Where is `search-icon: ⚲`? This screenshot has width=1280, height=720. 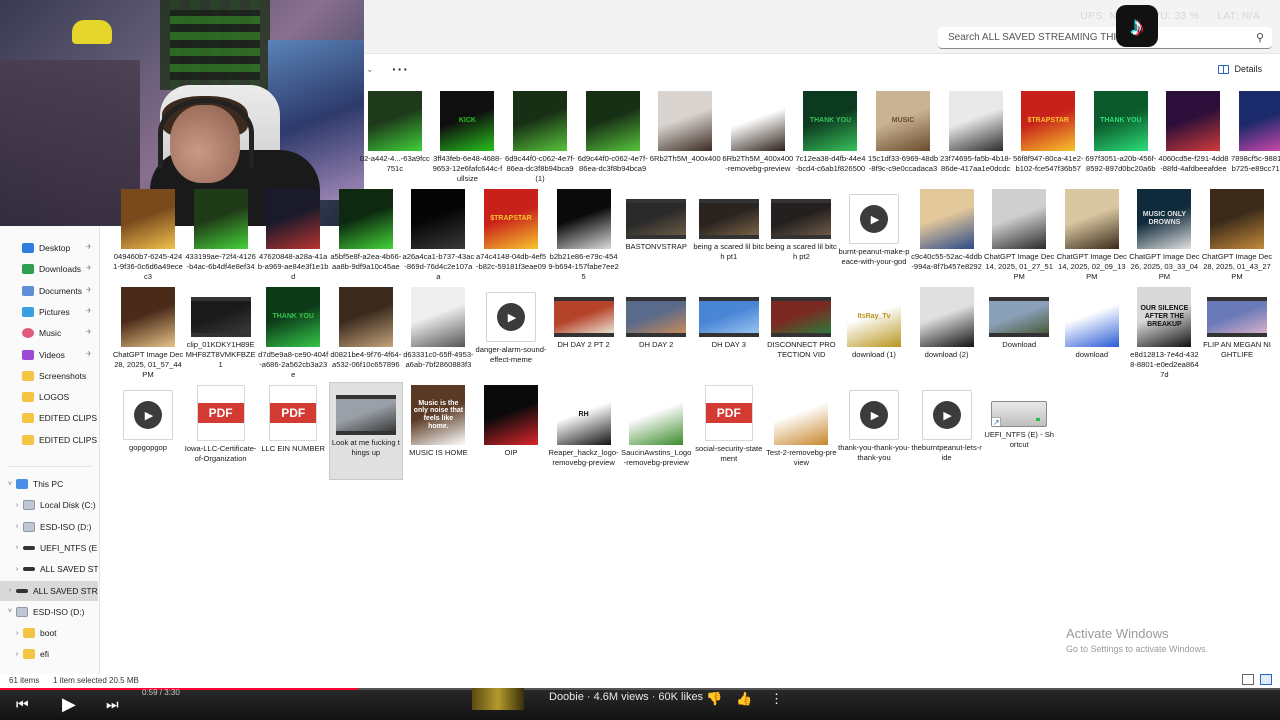
search-icon: ⚲ is located at coordinates (1260, 37).